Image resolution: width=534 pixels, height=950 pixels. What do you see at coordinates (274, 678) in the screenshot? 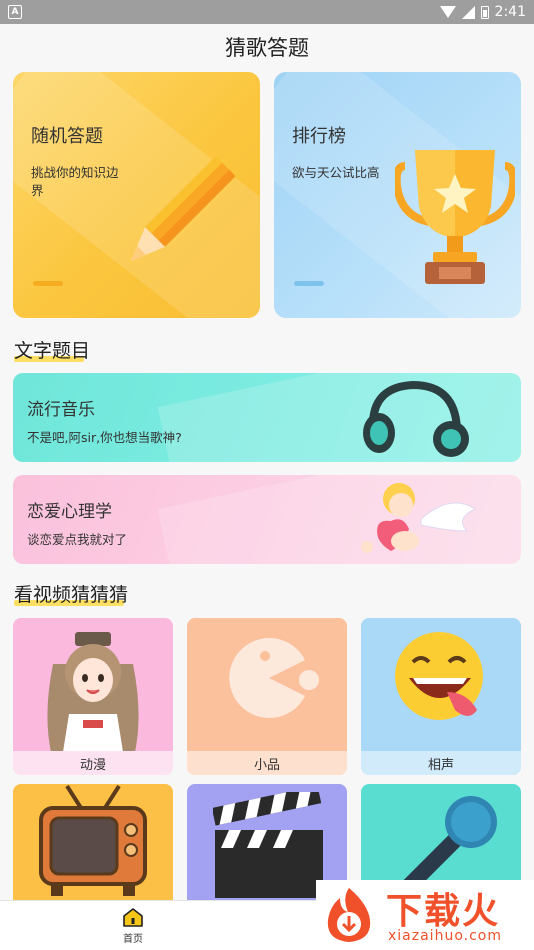
I see `pacman-icon` at bounding box center [274, 678].